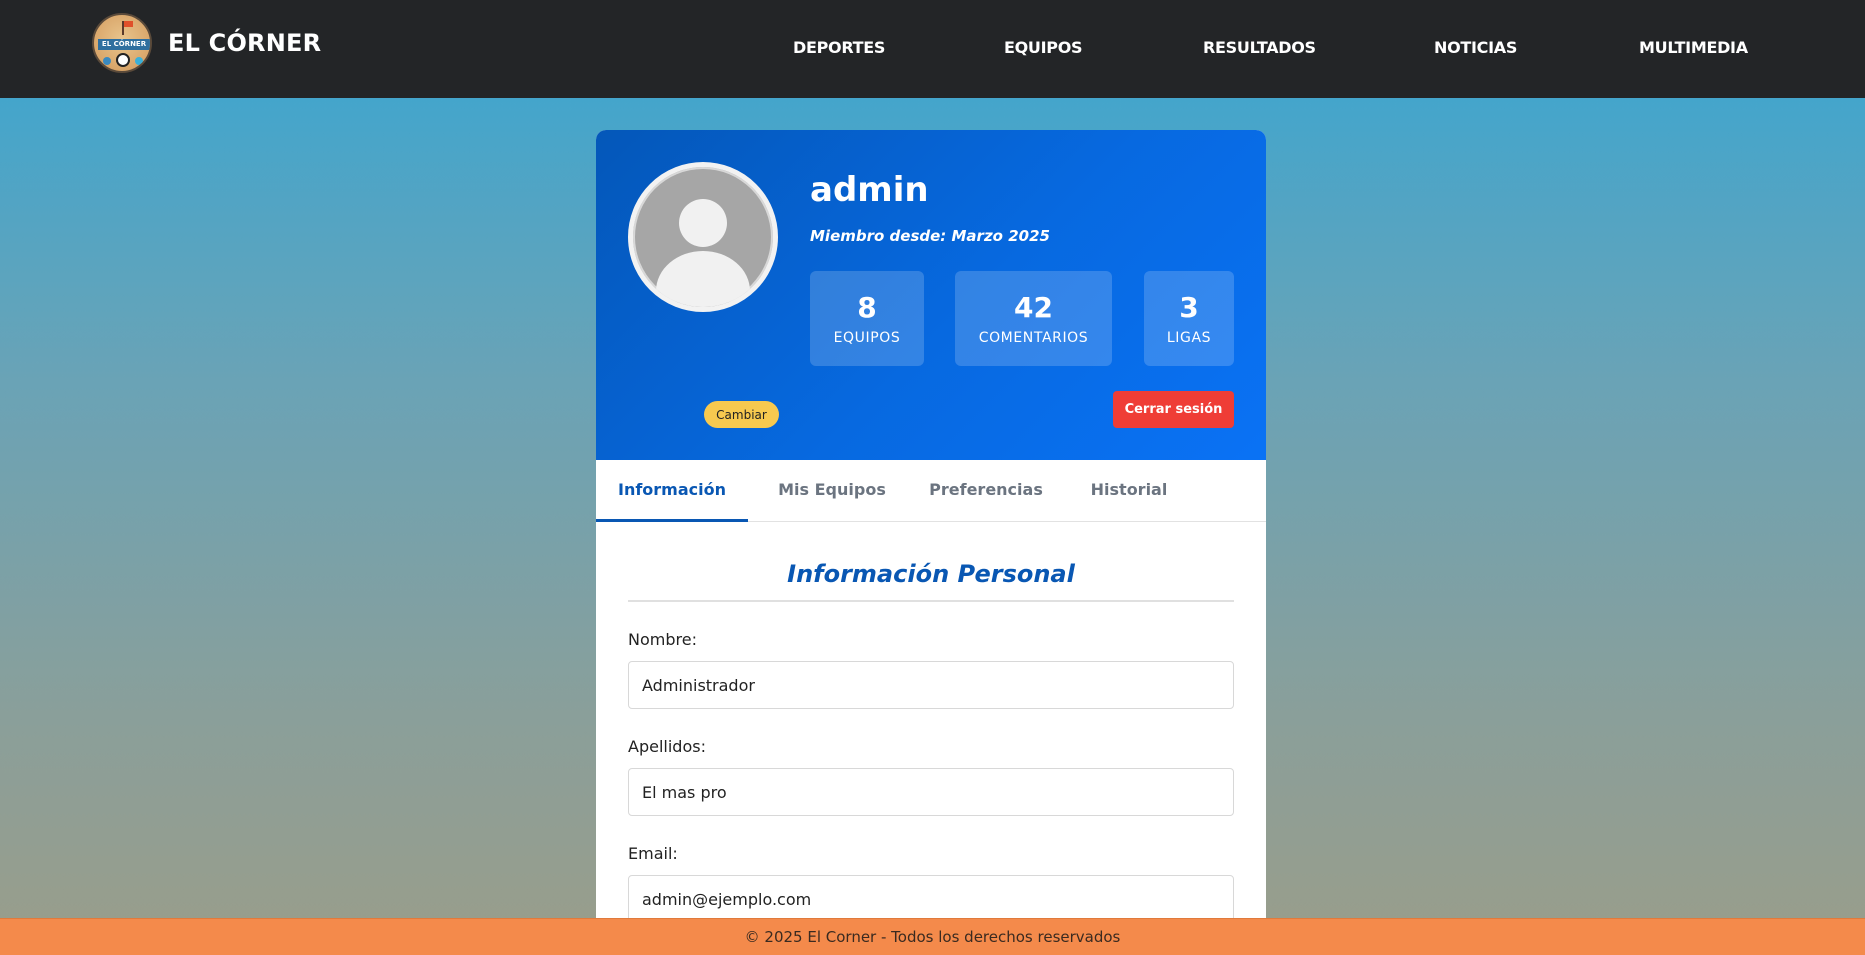 This screenshot has width=1865, height=955. I want to click on logo-text: EL CÓRNER, so click(124, 44).